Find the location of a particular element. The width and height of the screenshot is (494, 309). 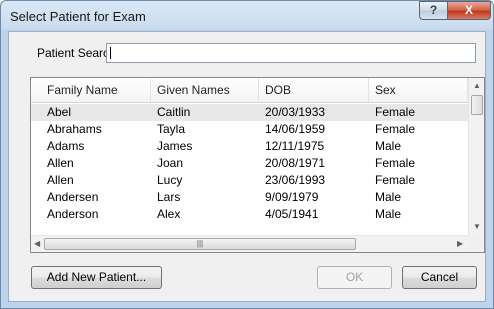

scroll-up-icon: ▲ is located at coordinates (477, 85).